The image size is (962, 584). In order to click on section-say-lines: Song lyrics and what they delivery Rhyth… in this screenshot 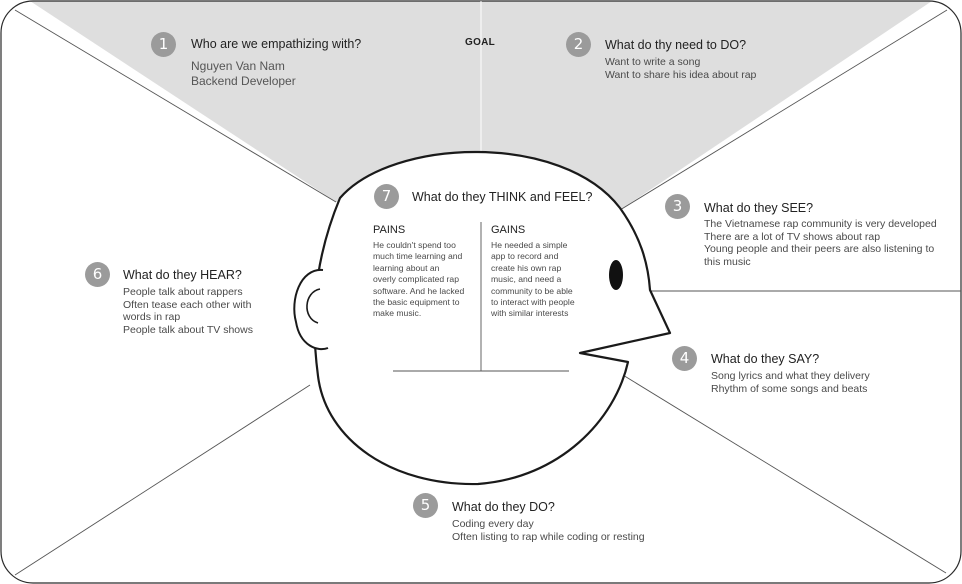, I will do `click(790, 382)`.